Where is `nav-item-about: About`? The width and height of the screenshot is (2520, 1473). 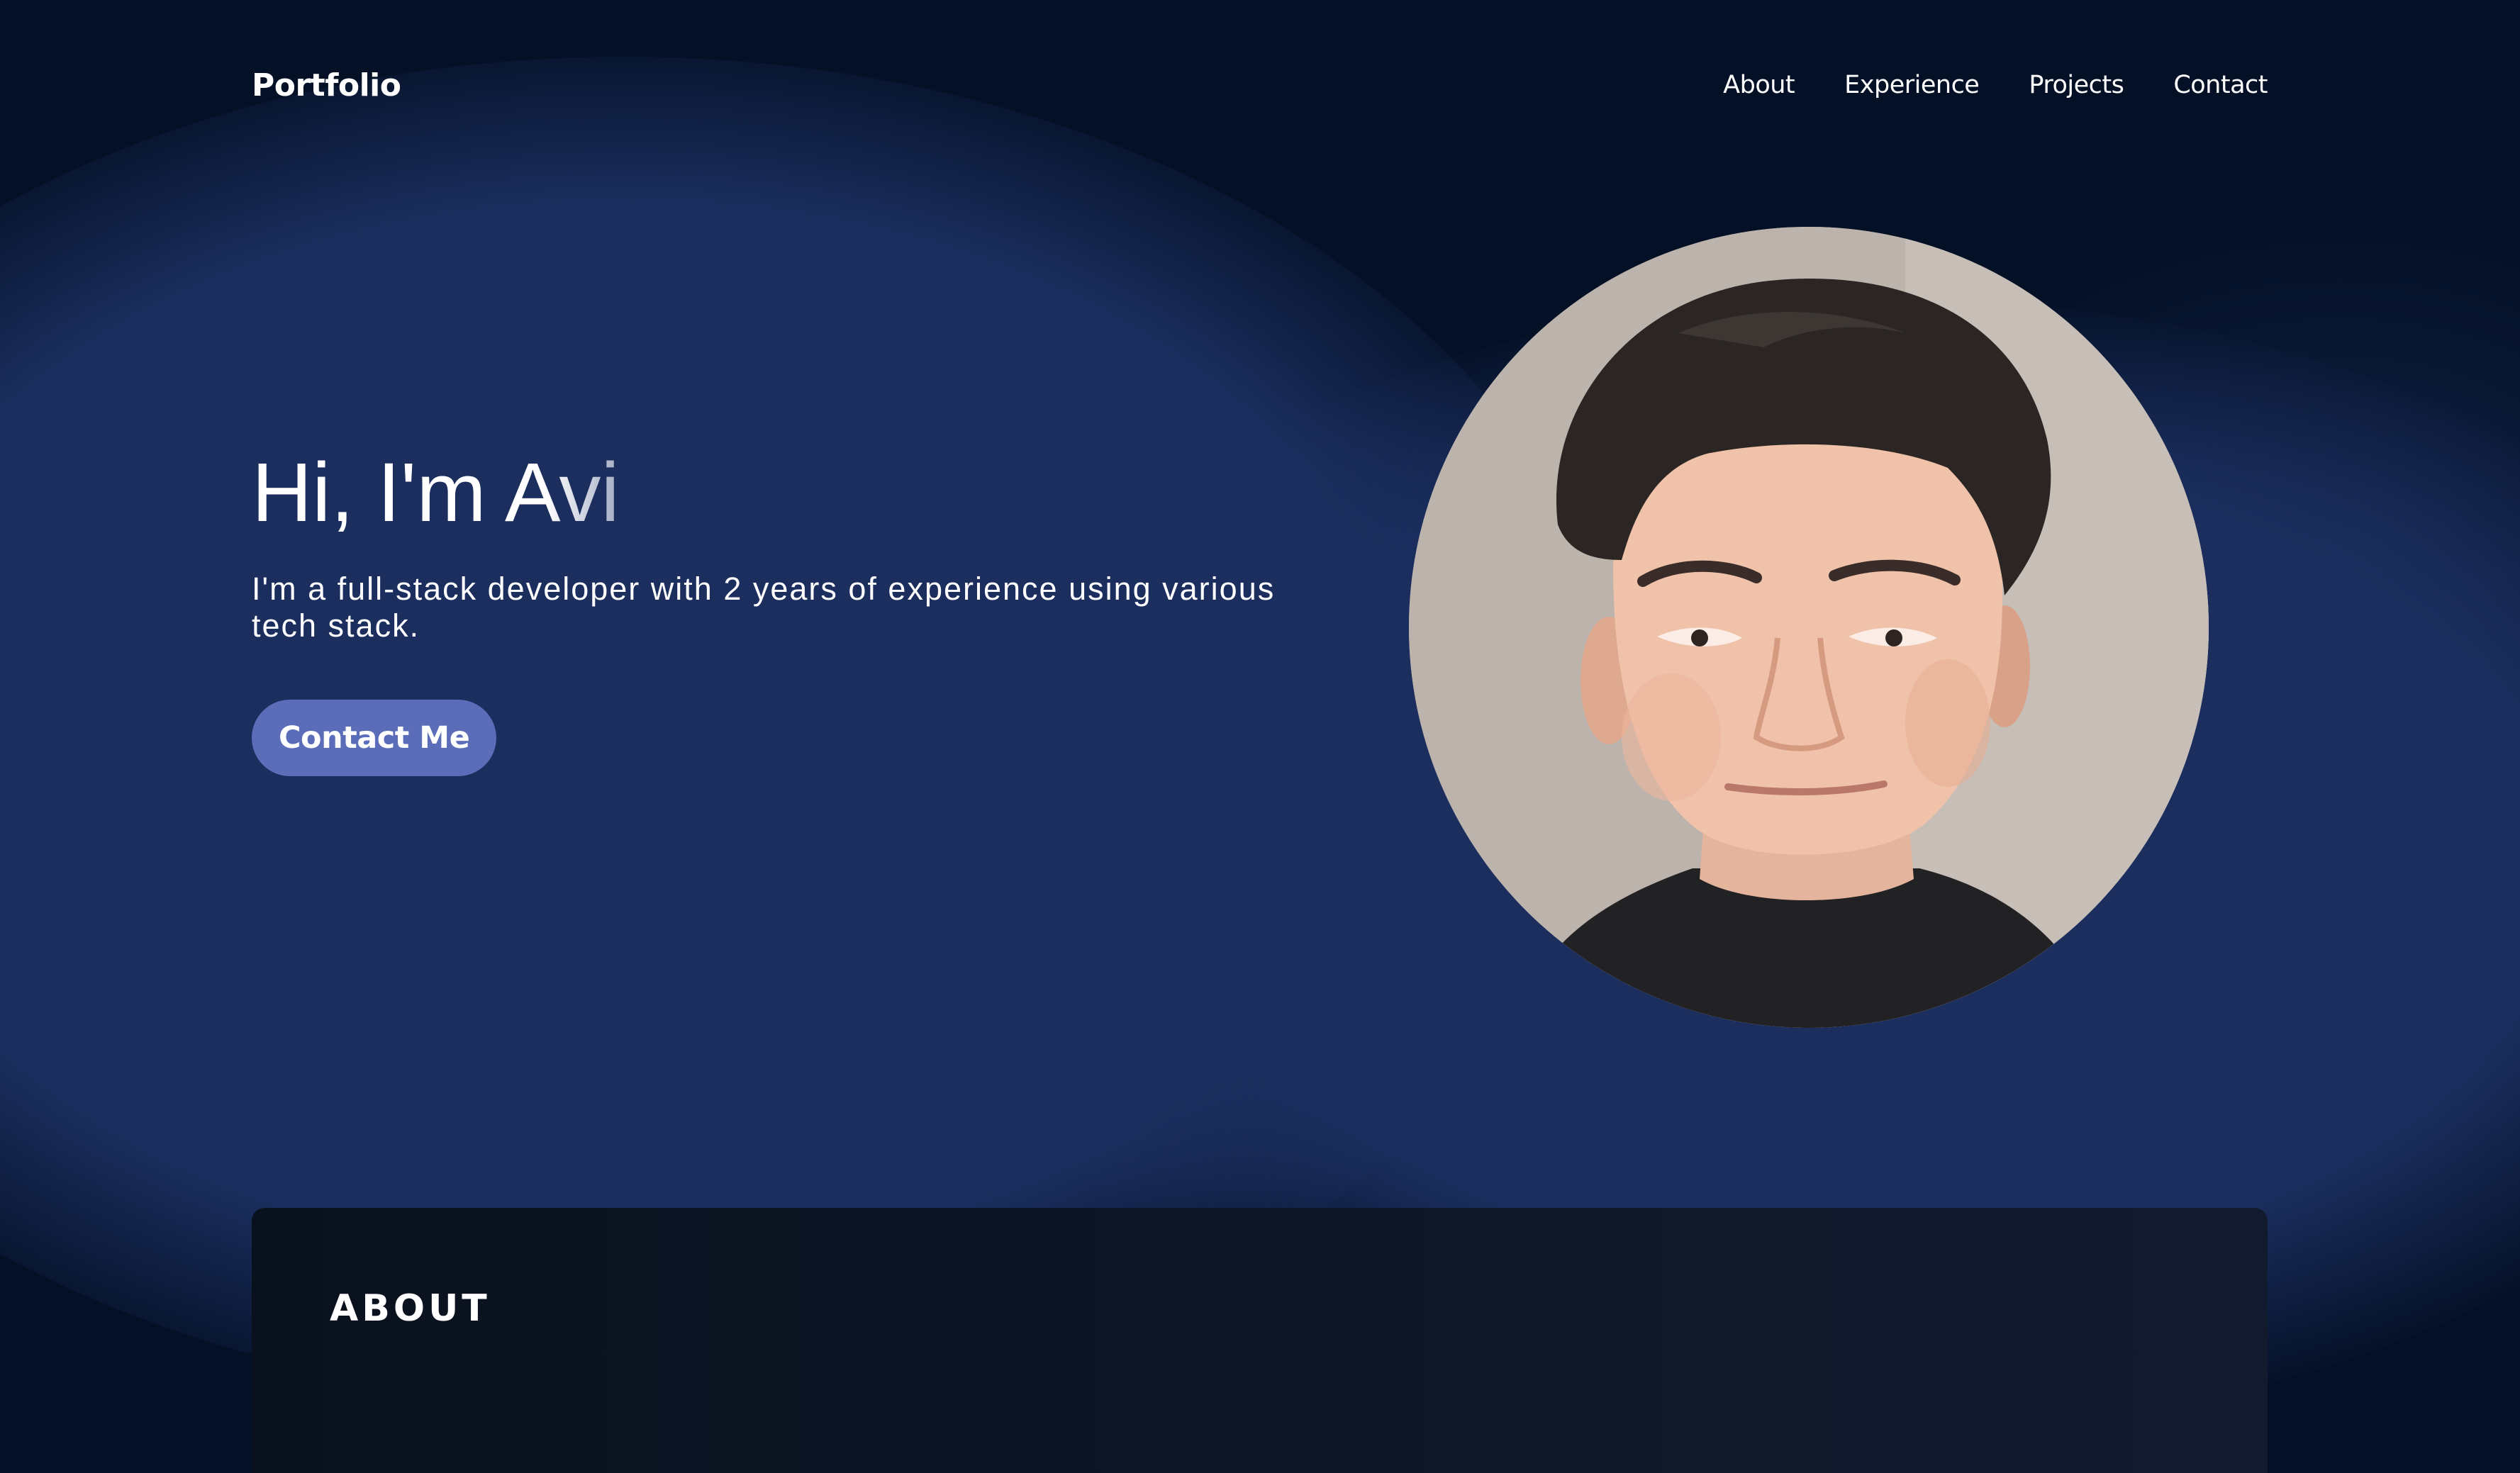
nav-item-about: About is located at coordinates (1759, 85).